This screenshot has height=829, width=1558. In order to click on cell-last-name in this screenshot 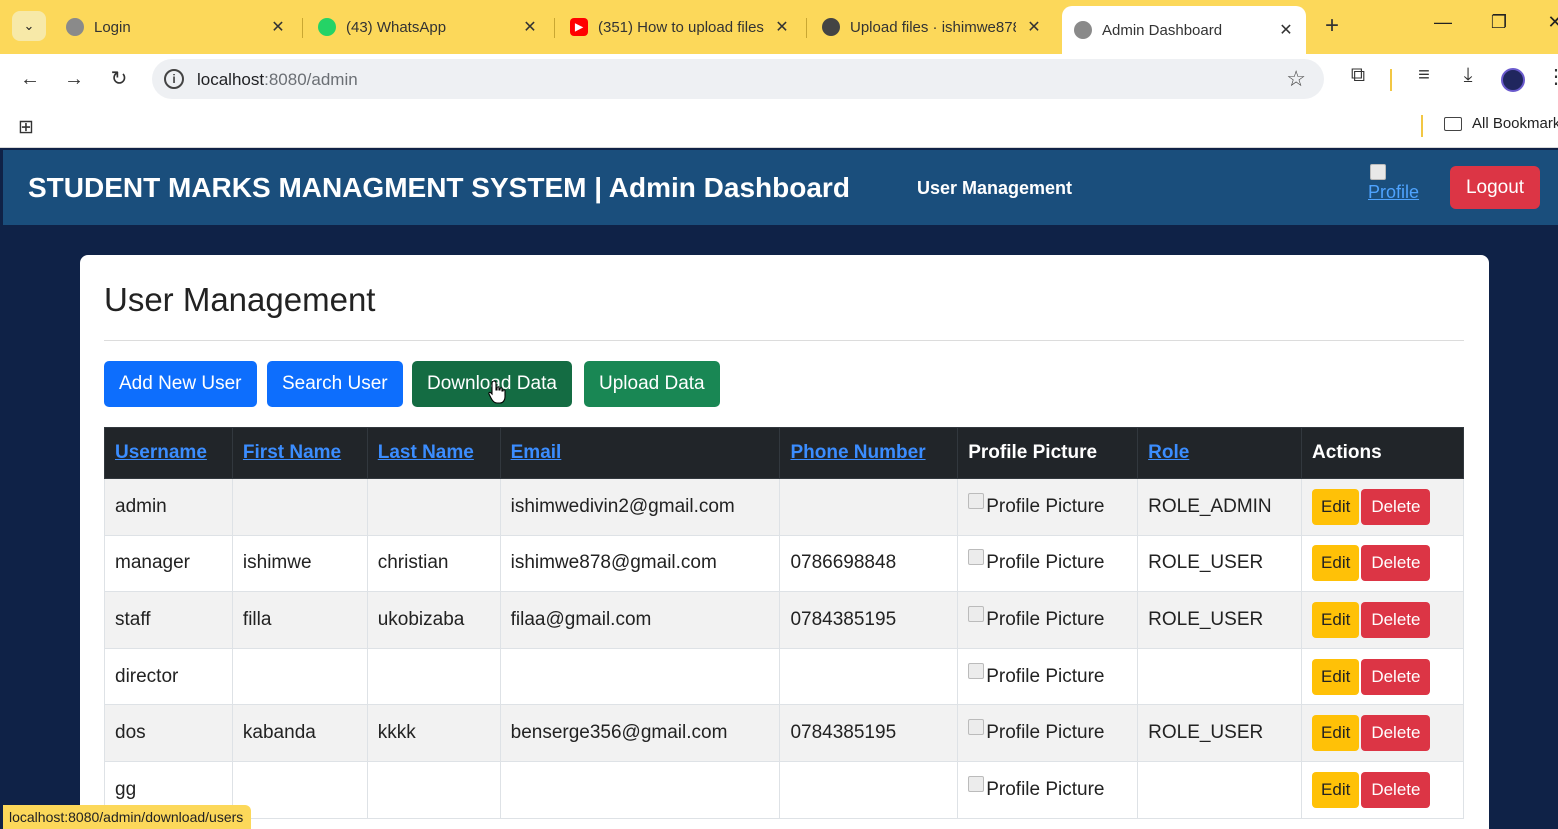, I will do `click(433, 676)`.